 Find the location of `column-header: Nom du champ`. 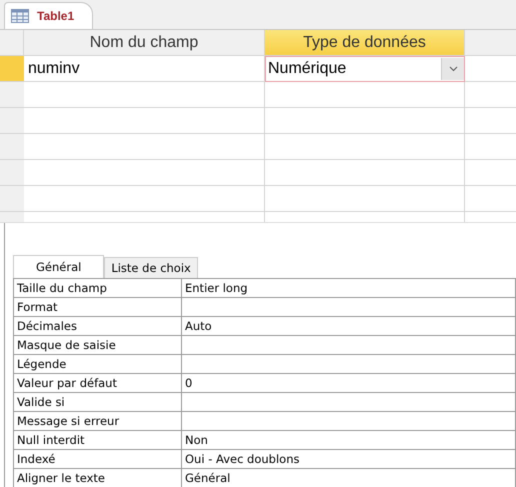

column-header: Nom du champ is located at coordinates (144, 43).